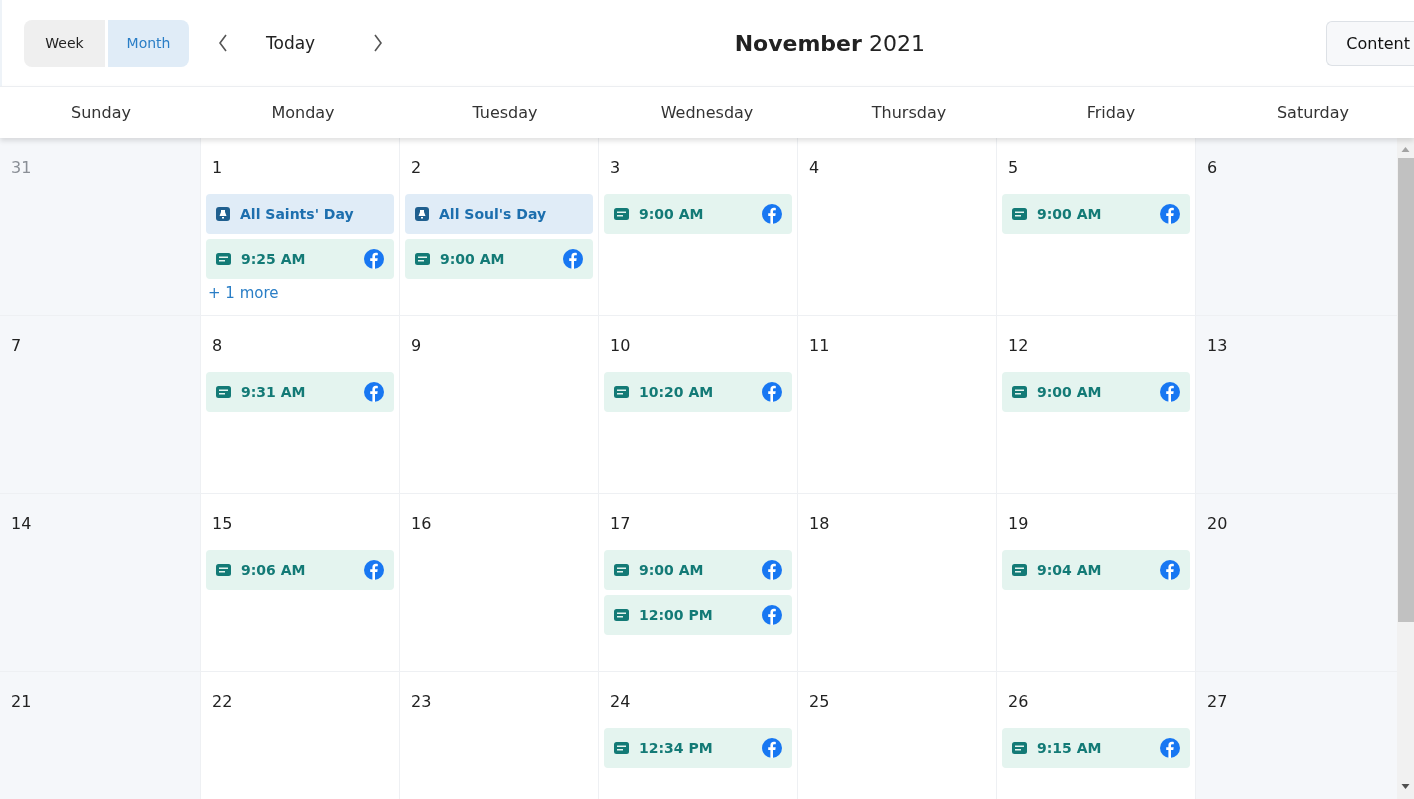  Describe the element at coordinates (217, 345) in the screenshot. I see `day-number: 8` at that location.